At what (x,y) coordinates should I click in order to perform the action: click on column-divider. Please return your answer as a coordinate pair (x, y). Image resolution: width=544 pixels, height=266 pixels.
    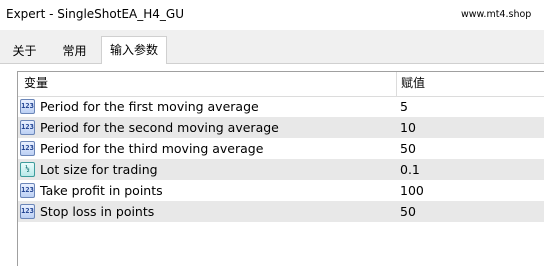
    Looking at the image, I should click on (396, 84).